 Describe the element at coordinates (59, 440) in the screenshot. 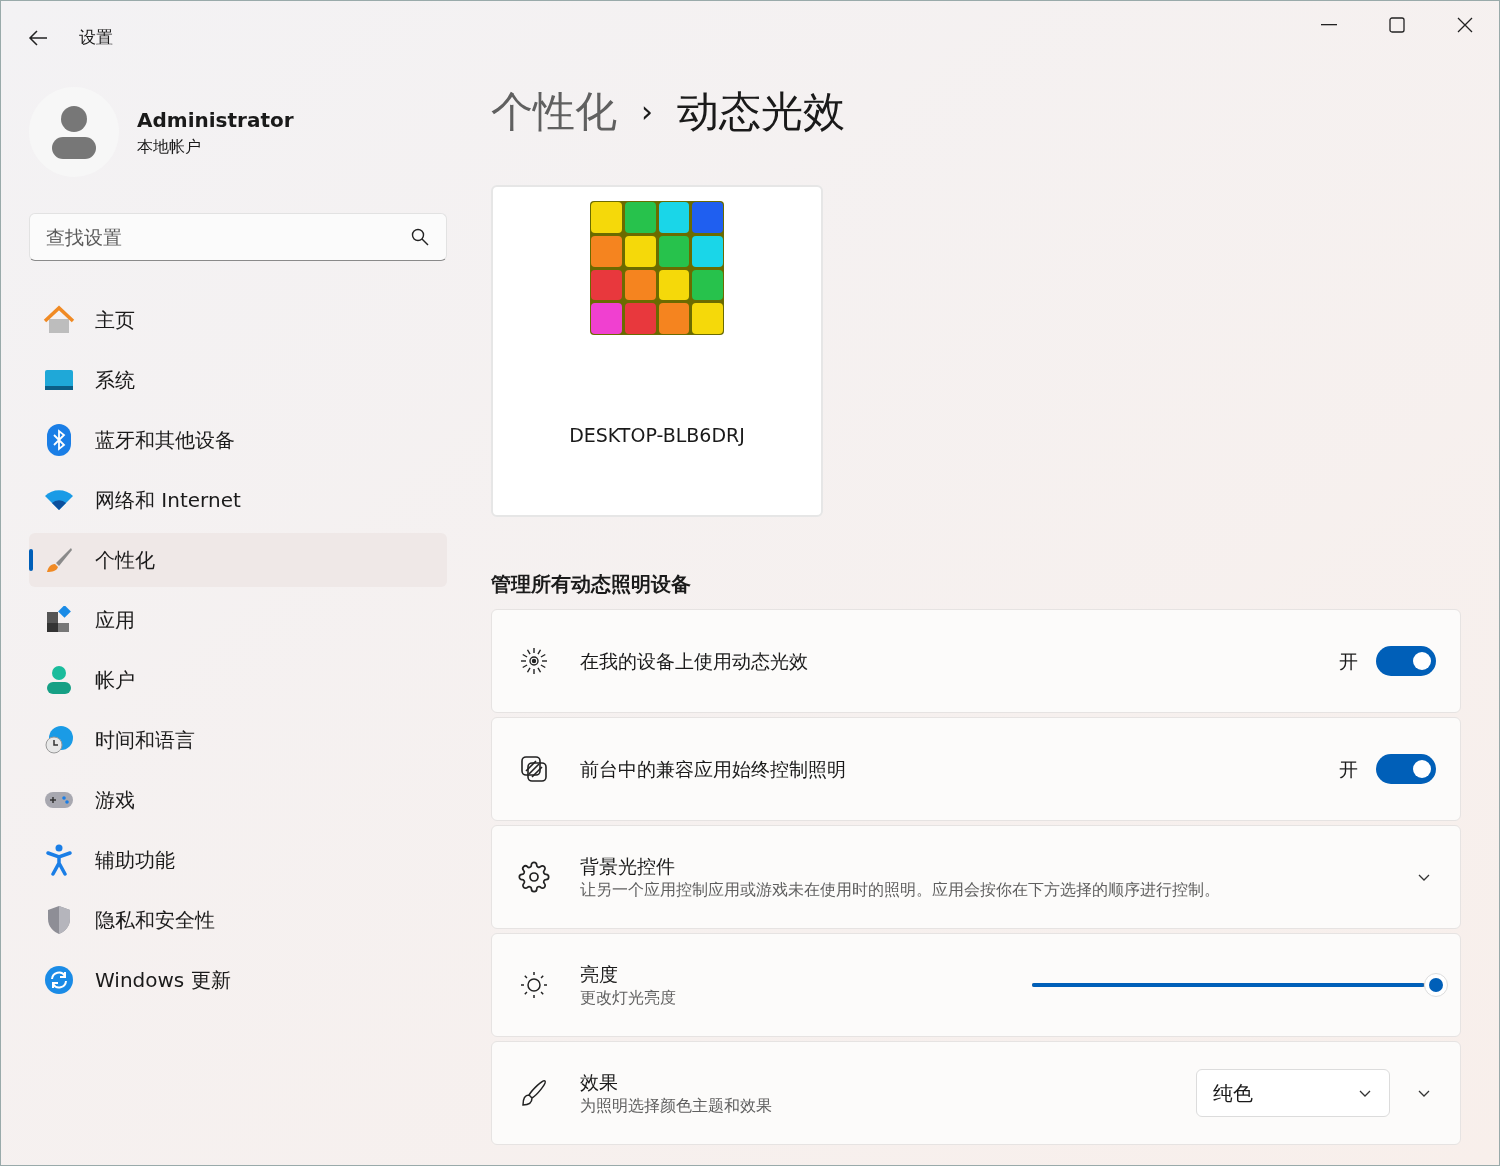

I see `bluetooth-icon` at that location.